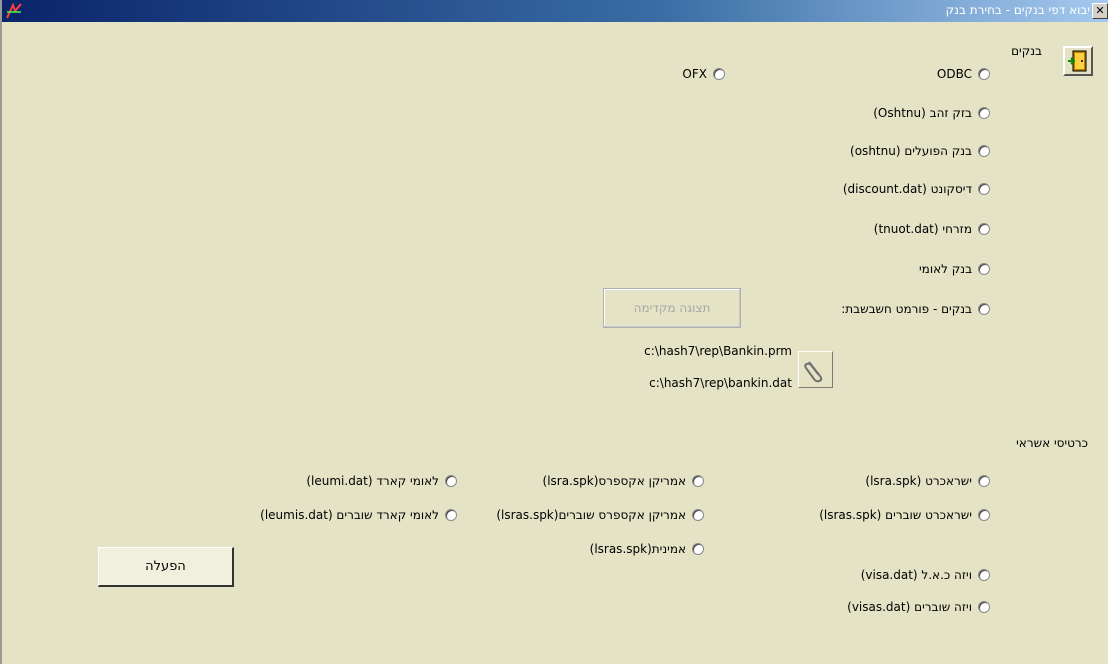  I want to click on credit-cards-heading: כרטיסי אשראי, so click(1052, 443).